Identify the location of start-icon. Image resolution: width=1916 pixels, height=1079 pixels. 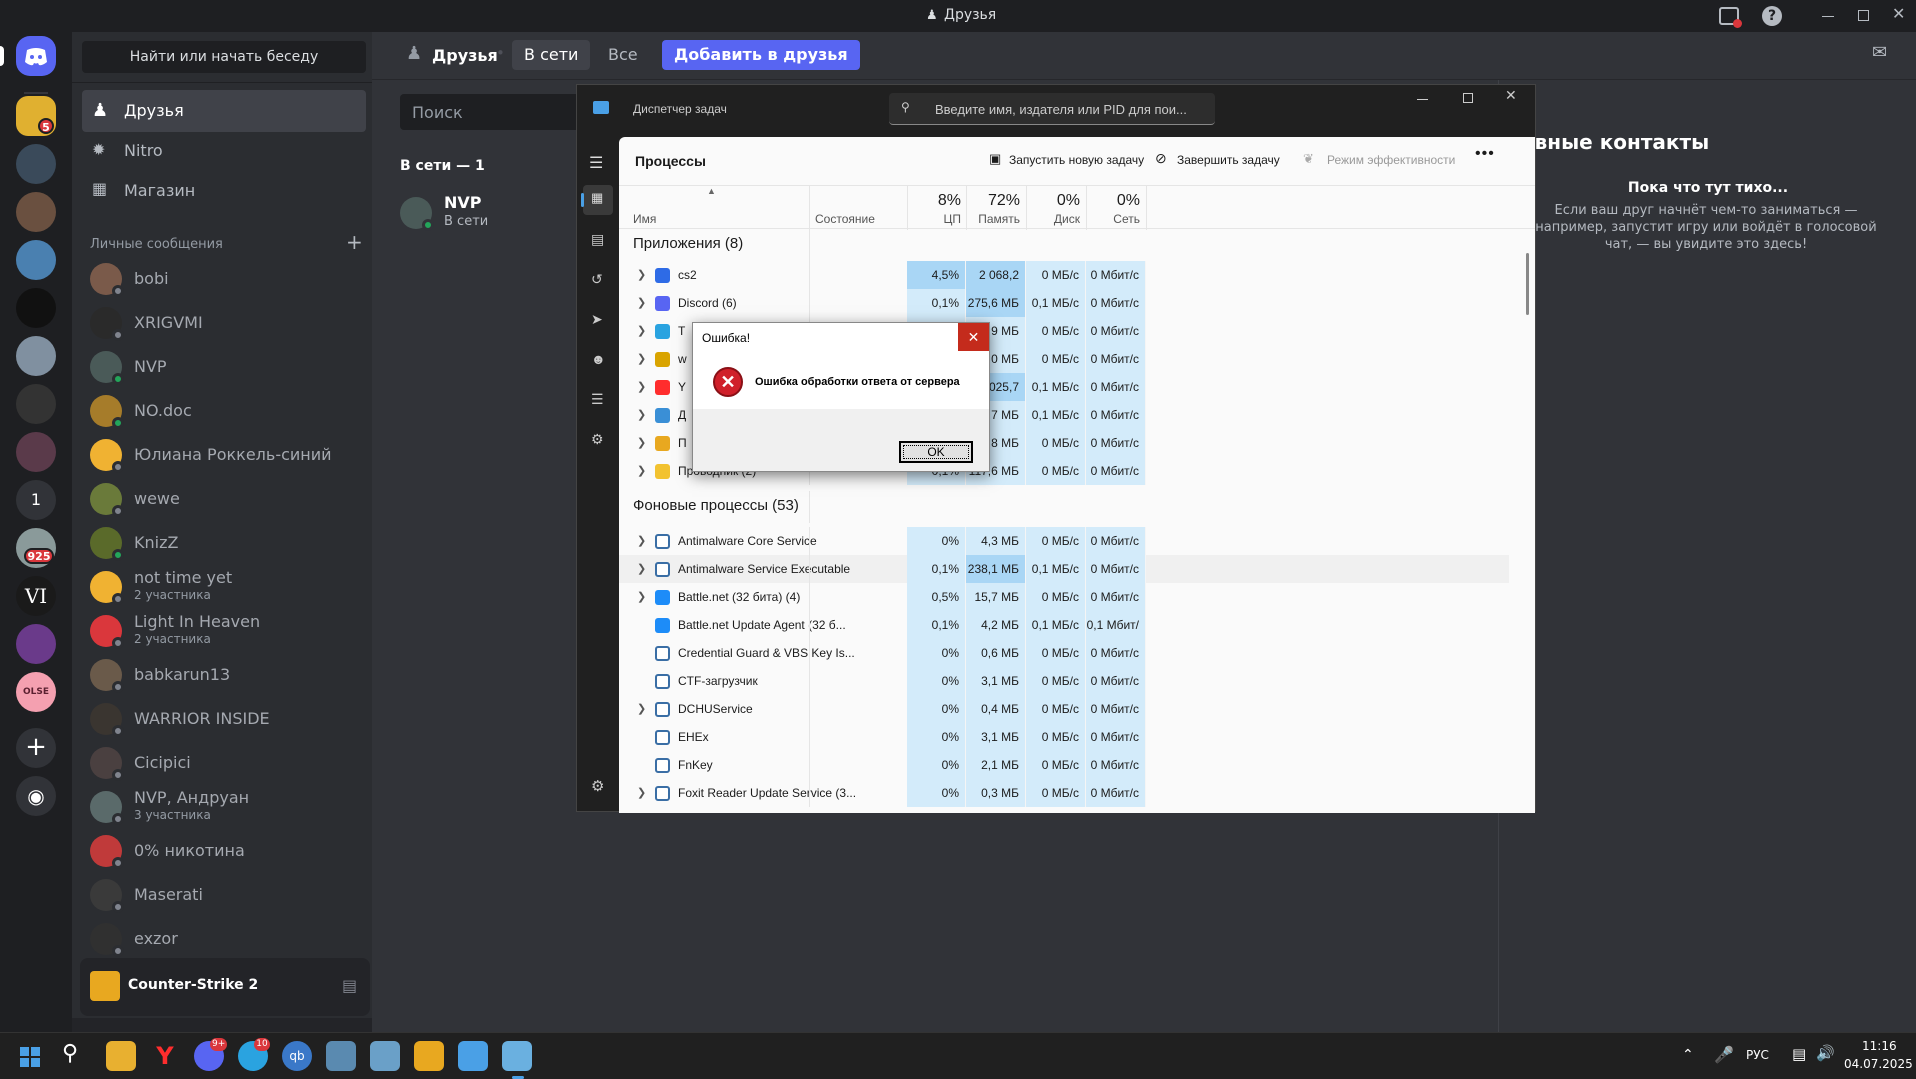
(30, 1057).